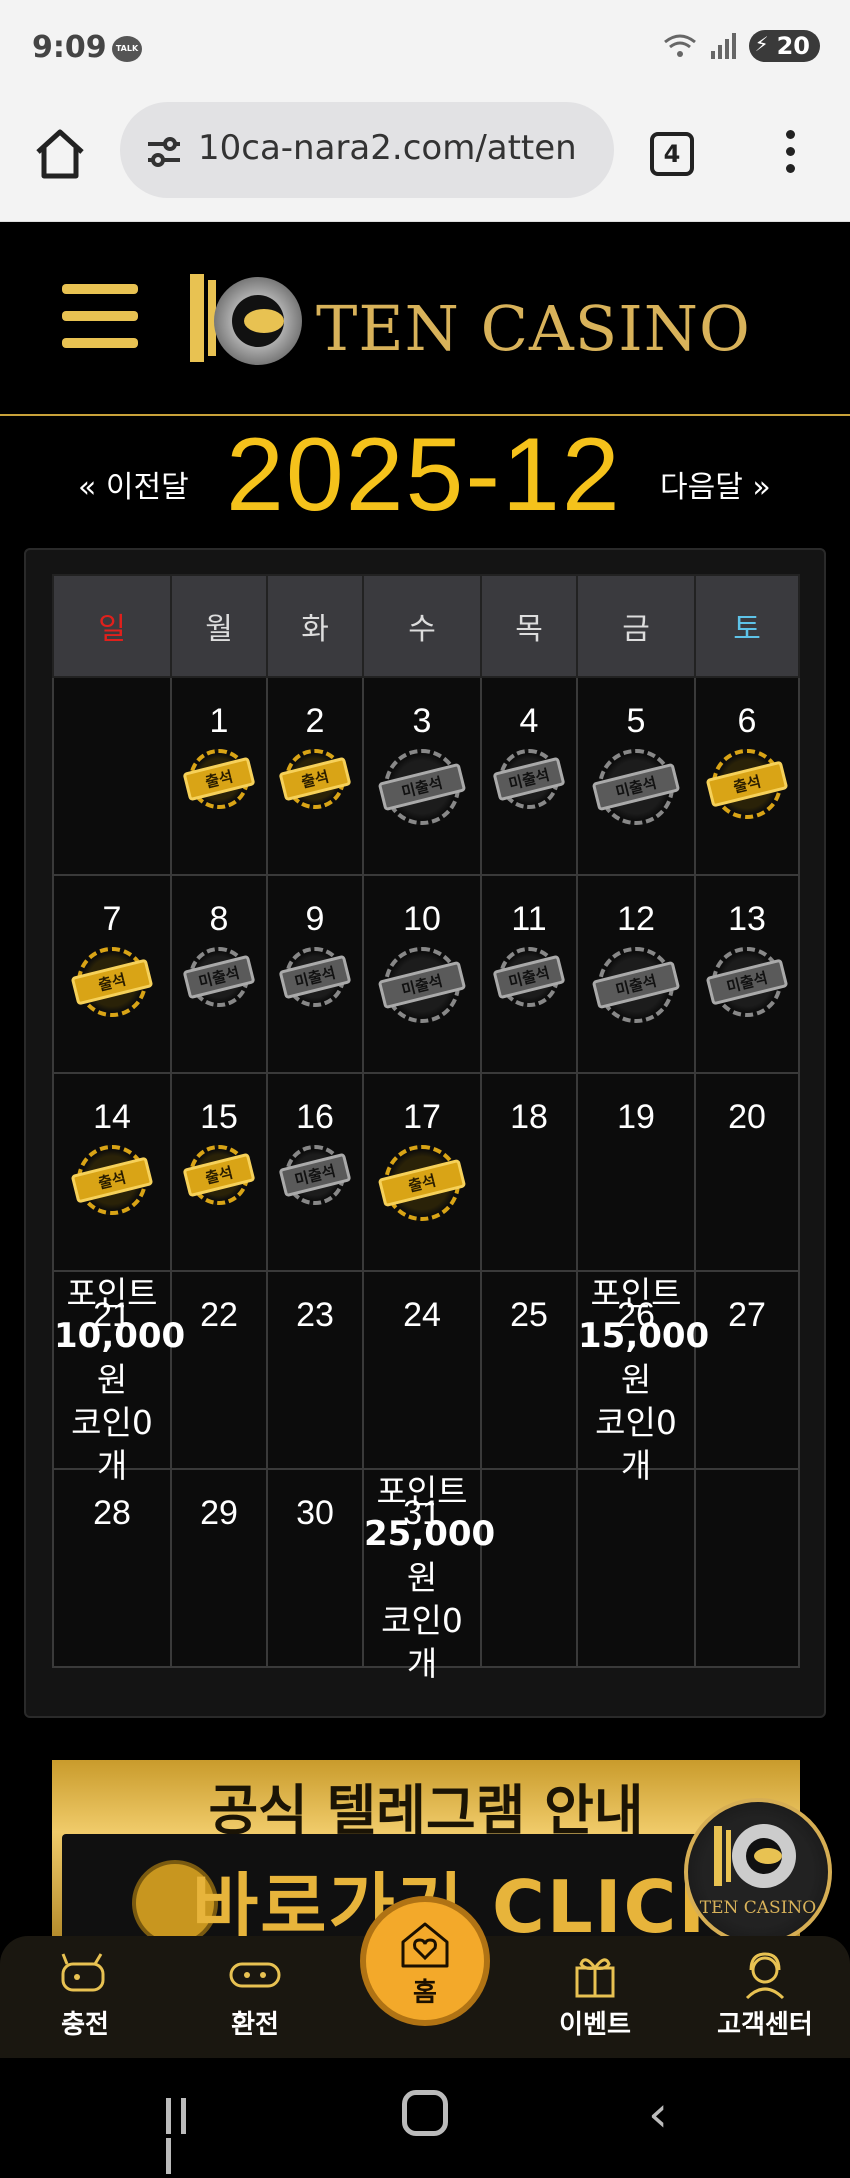  I want to click on calendar-day-cell: 13 미출석, so click(747, 974).